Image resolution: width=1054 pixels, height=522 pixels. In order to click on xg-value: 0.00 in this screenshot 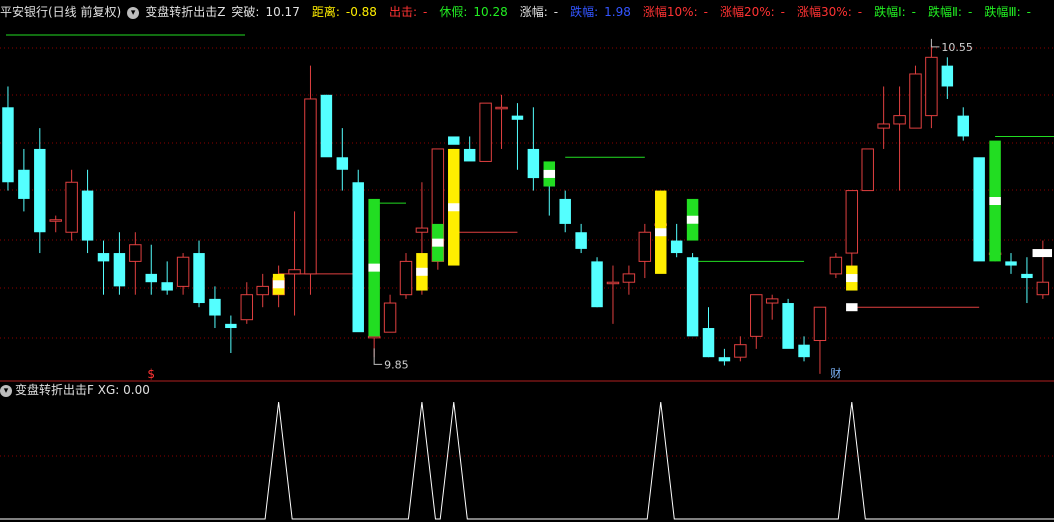, I will do `click(136, 390)`.